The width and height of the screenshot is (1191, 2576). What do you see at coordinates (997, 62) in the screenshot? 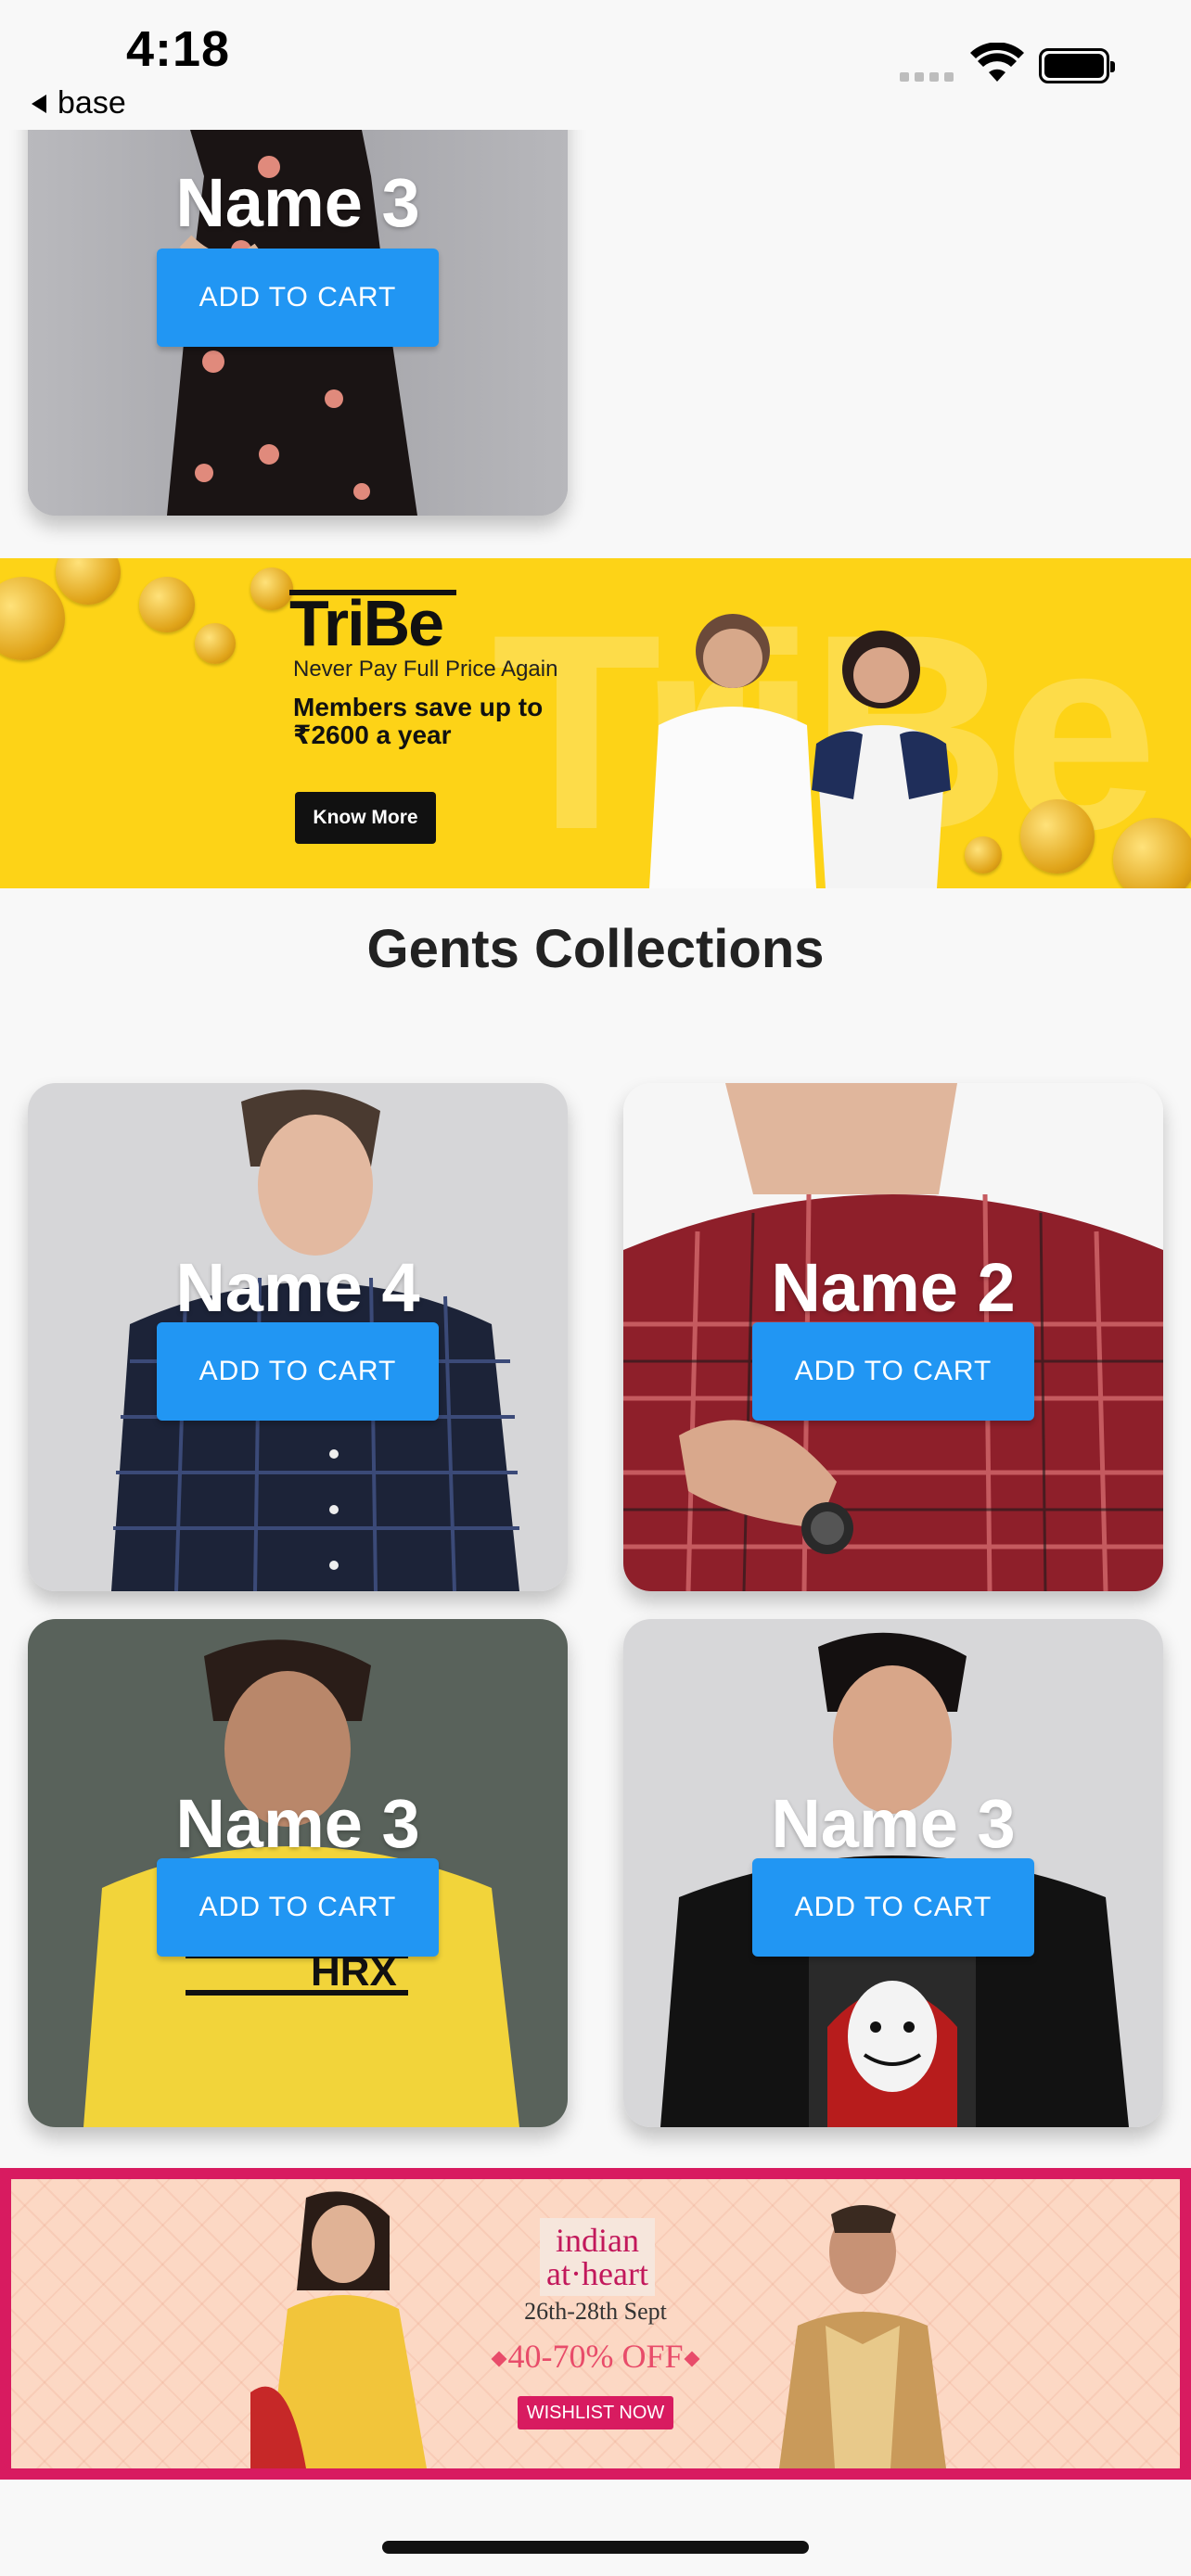
I see `wifi-icon` at bounding box center [997, 62].